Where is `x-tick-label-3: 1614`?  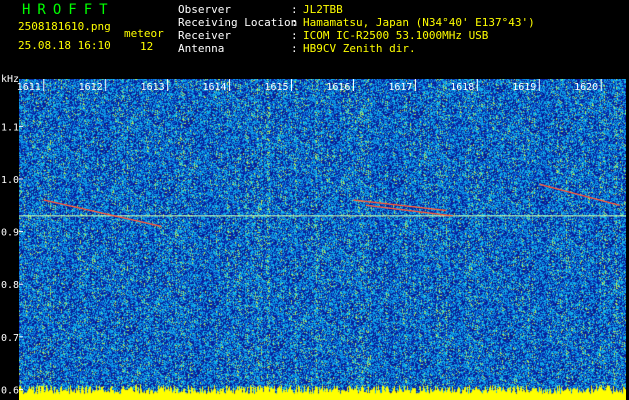
x-tick-label-3: 1614 is located at coordinates (214, 87).